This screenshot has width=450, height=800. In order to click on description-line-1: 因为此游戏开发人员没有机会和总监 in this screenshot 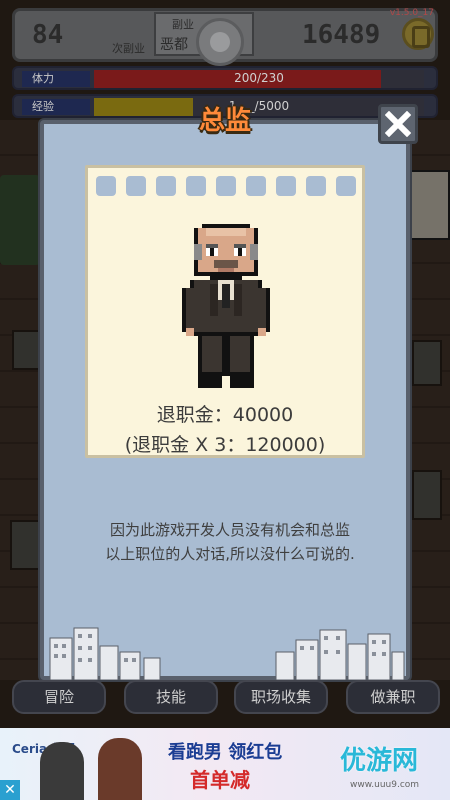, I will do `click(229, 530)`.